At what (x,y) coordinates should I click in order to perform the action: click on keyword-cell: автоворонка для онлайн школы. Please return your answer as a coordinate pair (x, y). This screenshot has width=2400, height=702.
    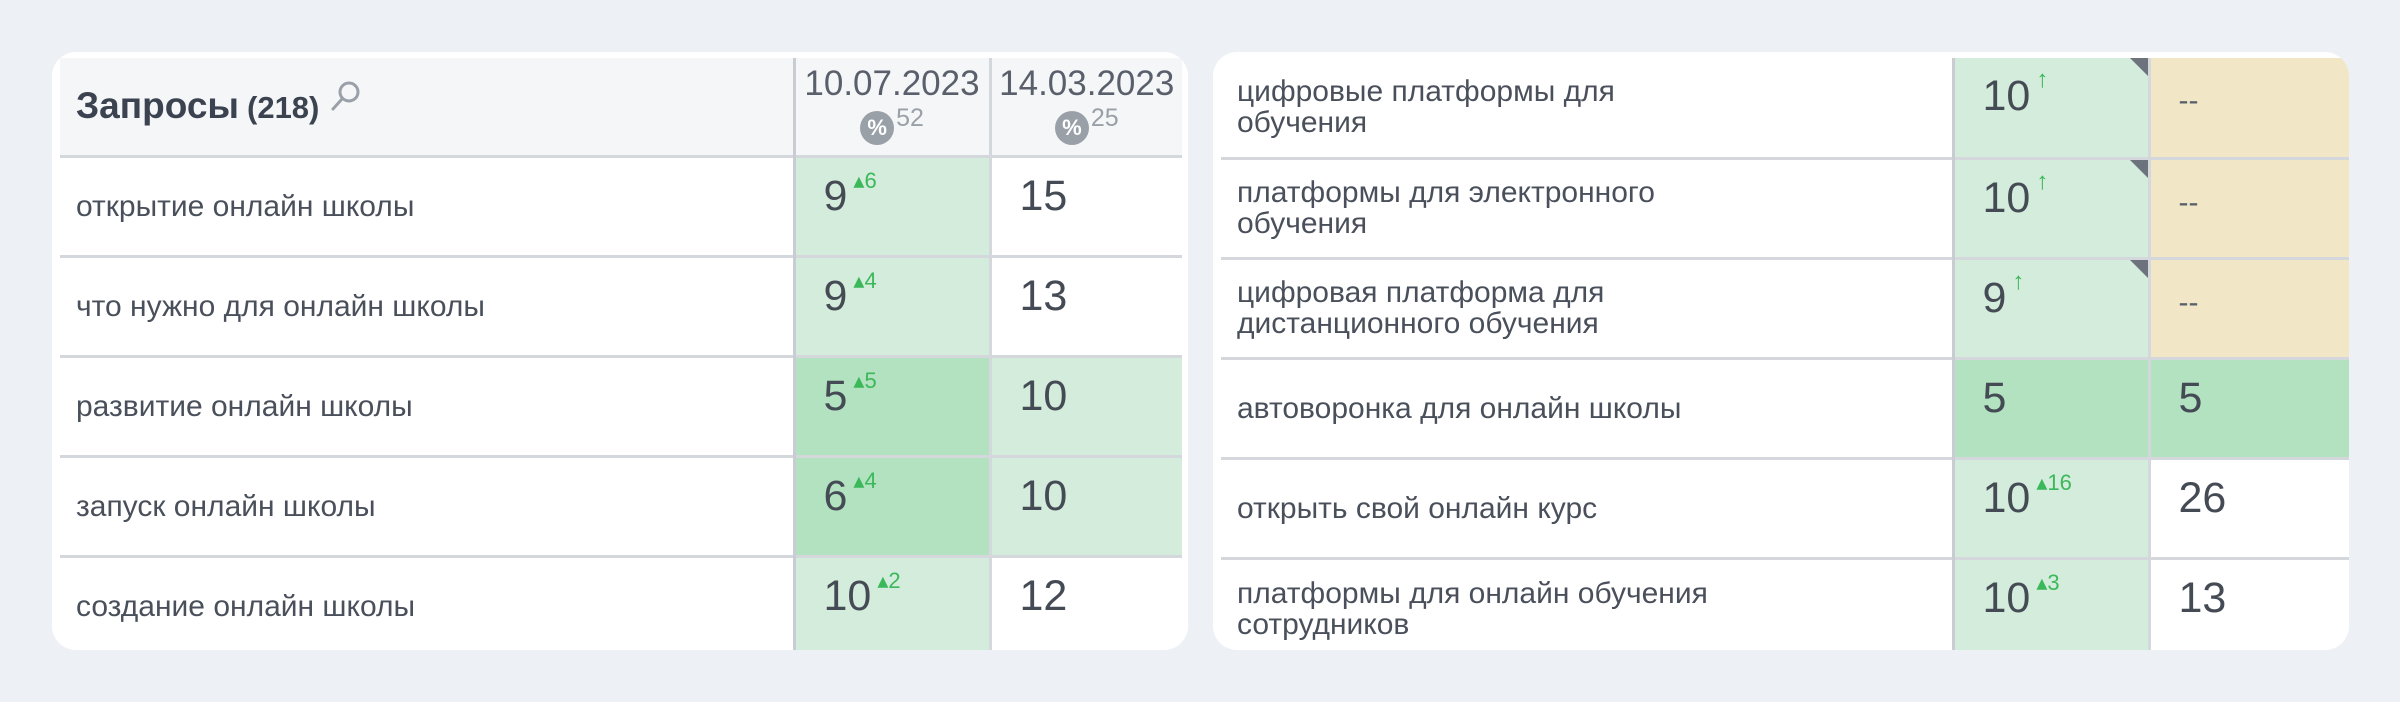
    Looking at the image, I should click on (1588, 407).